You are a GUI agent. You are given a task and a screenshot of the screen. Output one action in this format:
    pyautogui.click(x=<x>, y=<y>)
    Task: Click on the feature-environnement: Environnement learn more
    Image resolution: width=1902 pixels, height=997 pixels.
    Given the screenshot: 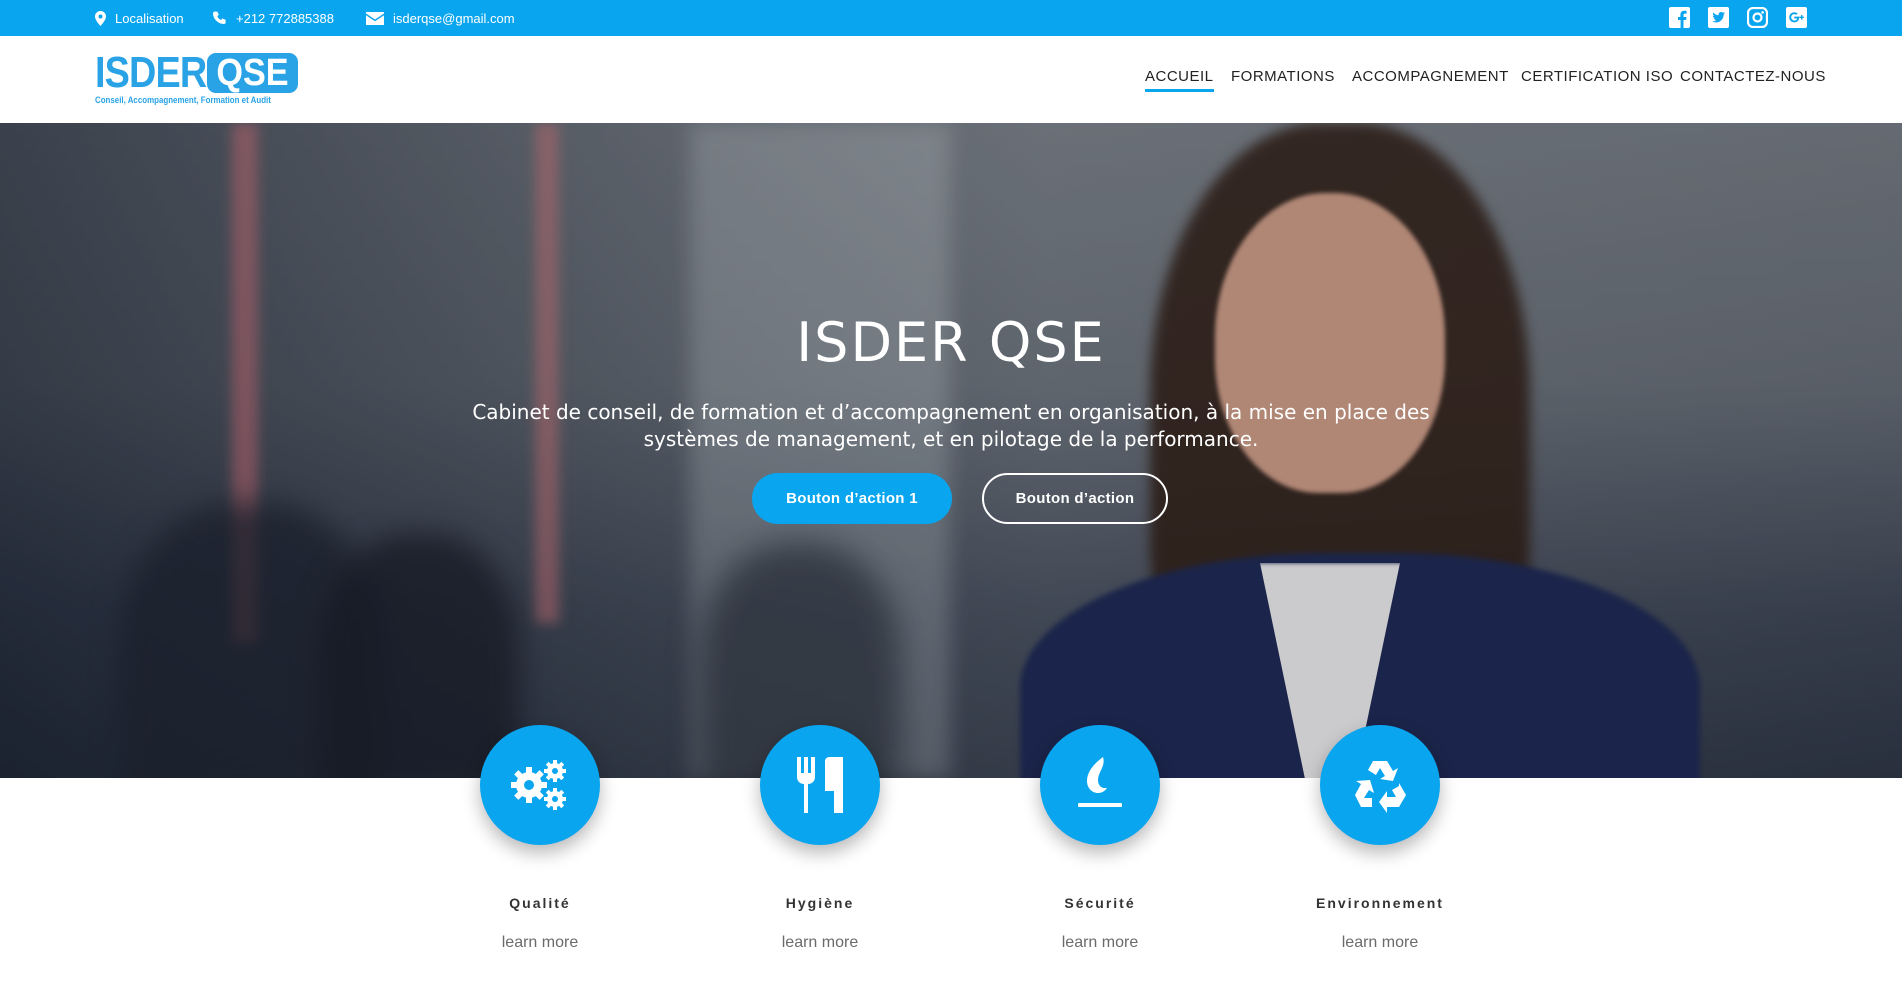 What is the action you would take?
    pyautogui.click(x=1380, y=844)
    